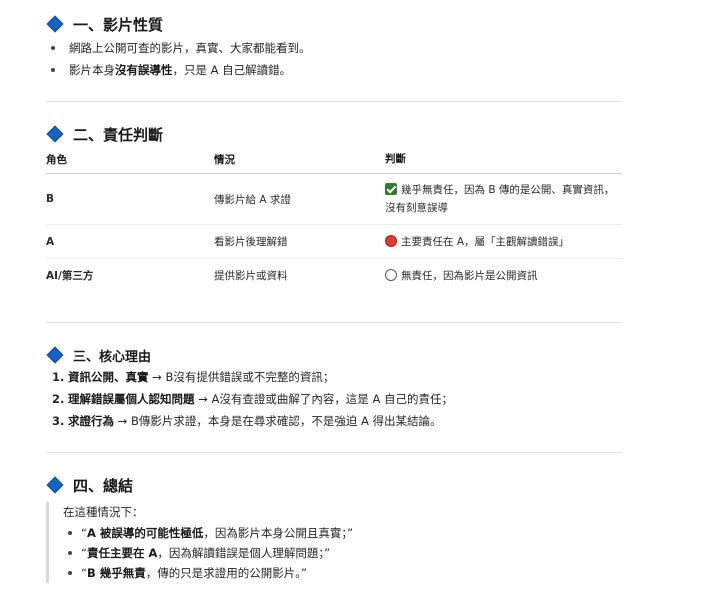  Describe the element at coordinates (503, 276) in the screenshot. I see `table-cell: 無責任，因為影片是公開資訊` at that location.